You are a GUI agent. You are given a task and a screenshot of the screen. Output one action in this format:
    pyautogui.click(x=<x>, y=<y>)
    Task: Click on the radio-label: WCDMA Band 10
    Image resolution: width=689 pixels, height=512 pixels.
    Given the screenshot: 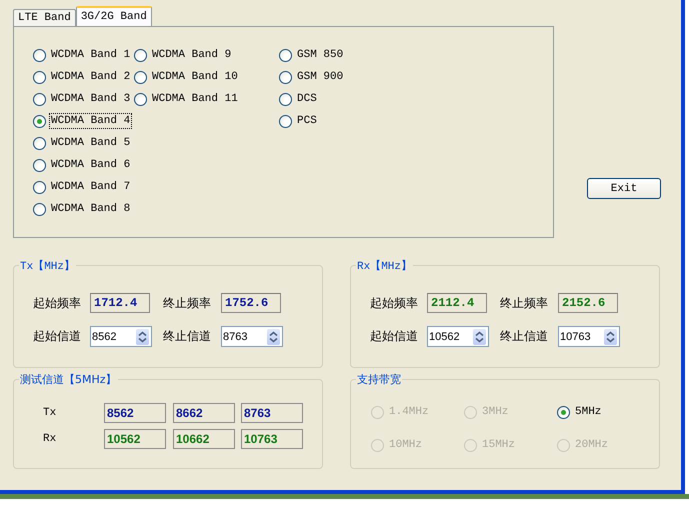 What is the action you would take?
    pyautogui.click(x=195, y=77)
    